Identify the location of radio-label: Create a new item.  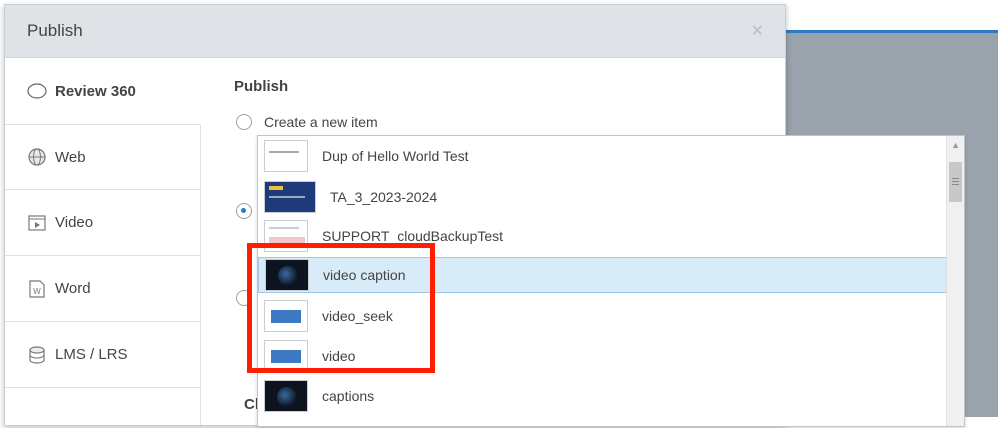
(321, 122).